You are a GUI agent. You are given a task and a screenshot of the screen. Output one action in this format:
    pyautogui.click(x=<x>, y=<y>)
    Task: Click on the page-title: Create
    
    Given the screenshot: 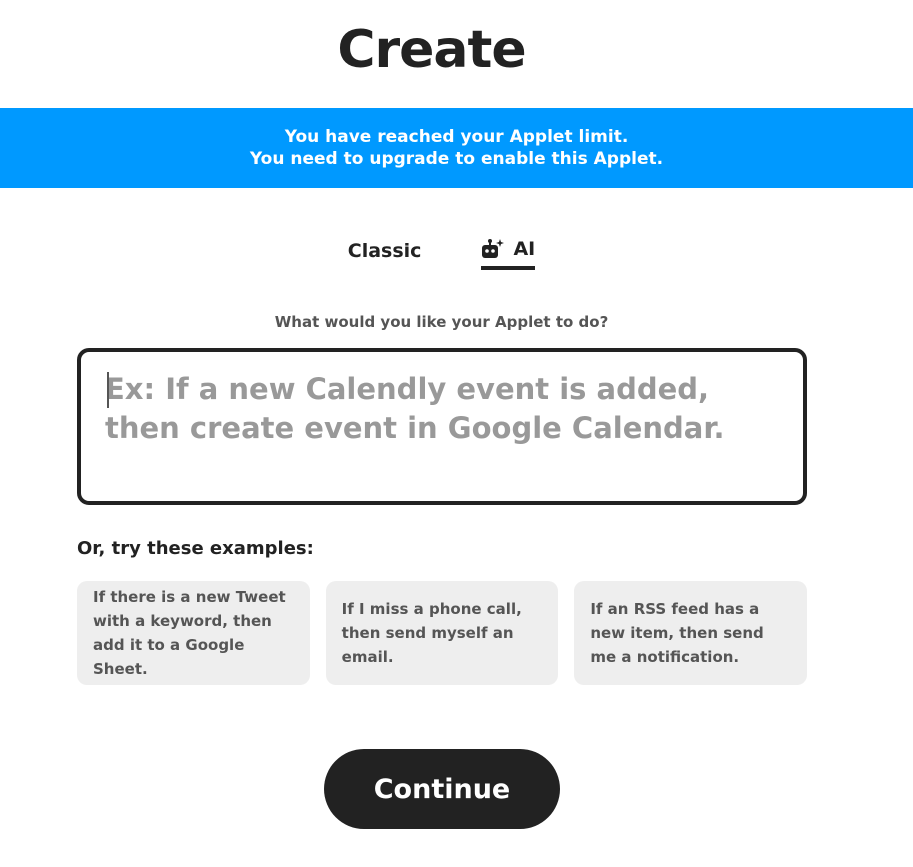 What is the action you would take?
    pyautogui.click(x=431, y=50)
    